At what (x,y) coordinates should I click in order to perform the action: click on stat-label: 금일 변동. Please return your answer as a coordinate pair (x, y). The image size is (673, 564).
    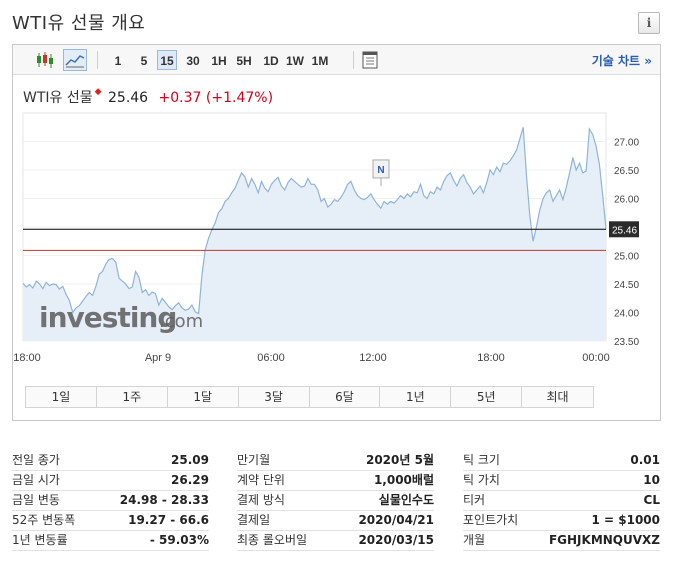
    Looking at the image, I should click on (36, 500).